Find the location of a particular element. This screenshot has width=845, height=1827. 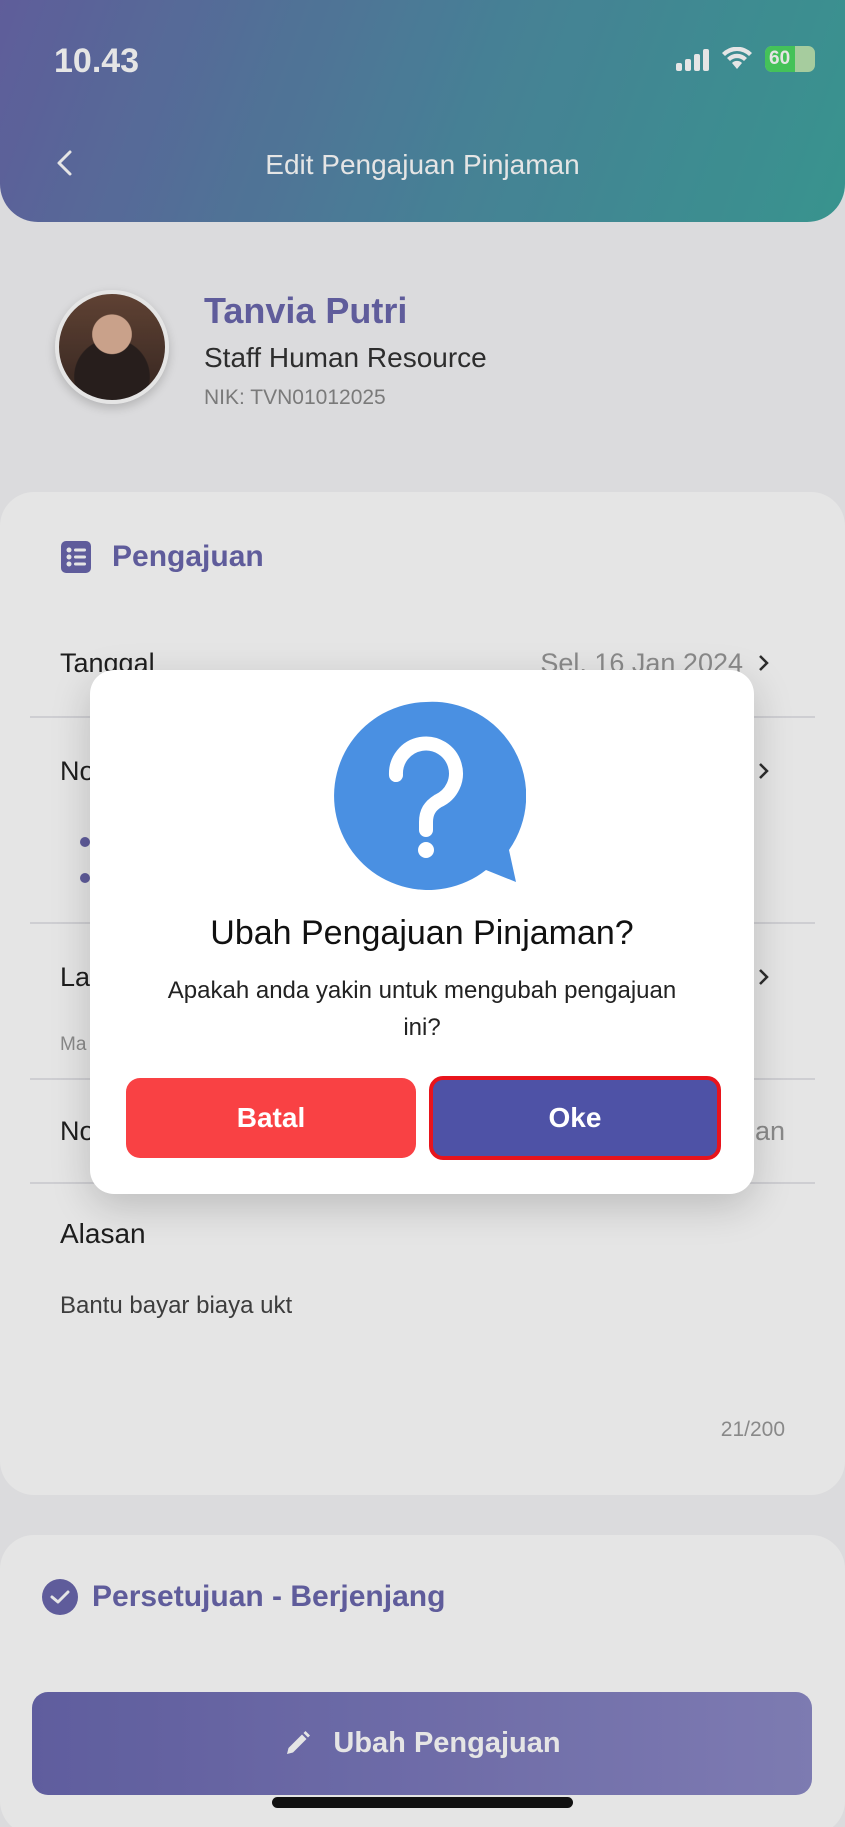

question-bubble-icon is located at coordinates (430, 795).